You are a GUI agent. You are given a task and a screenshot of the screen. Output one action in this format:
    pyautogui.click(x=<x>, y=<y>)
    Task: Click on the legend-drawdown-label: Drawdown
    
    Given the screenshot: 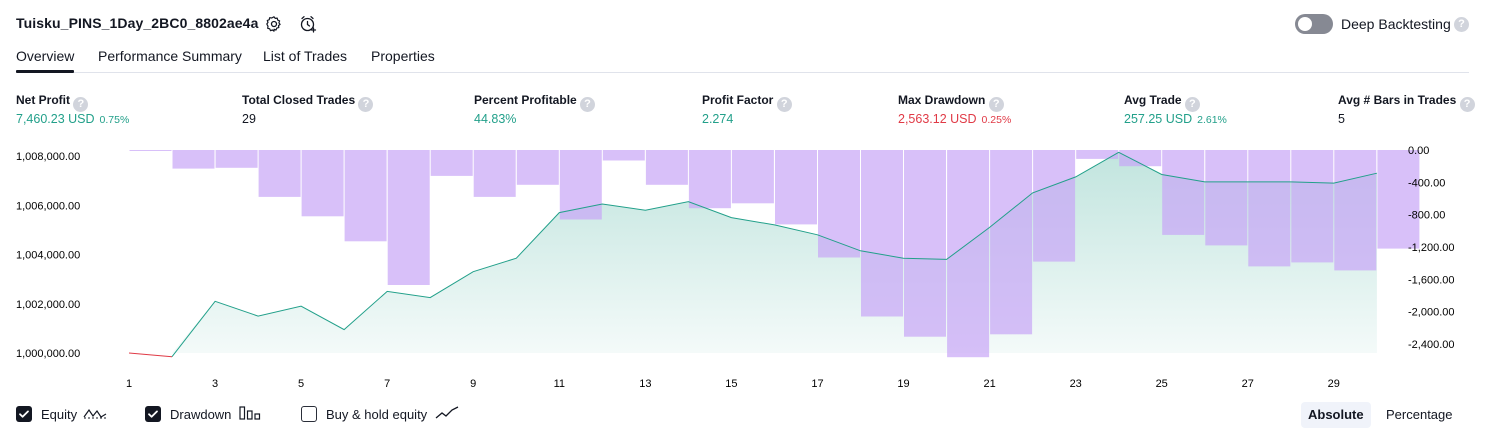 What is the action you would take?
    pyautogui.click(x=201, y=414)
    